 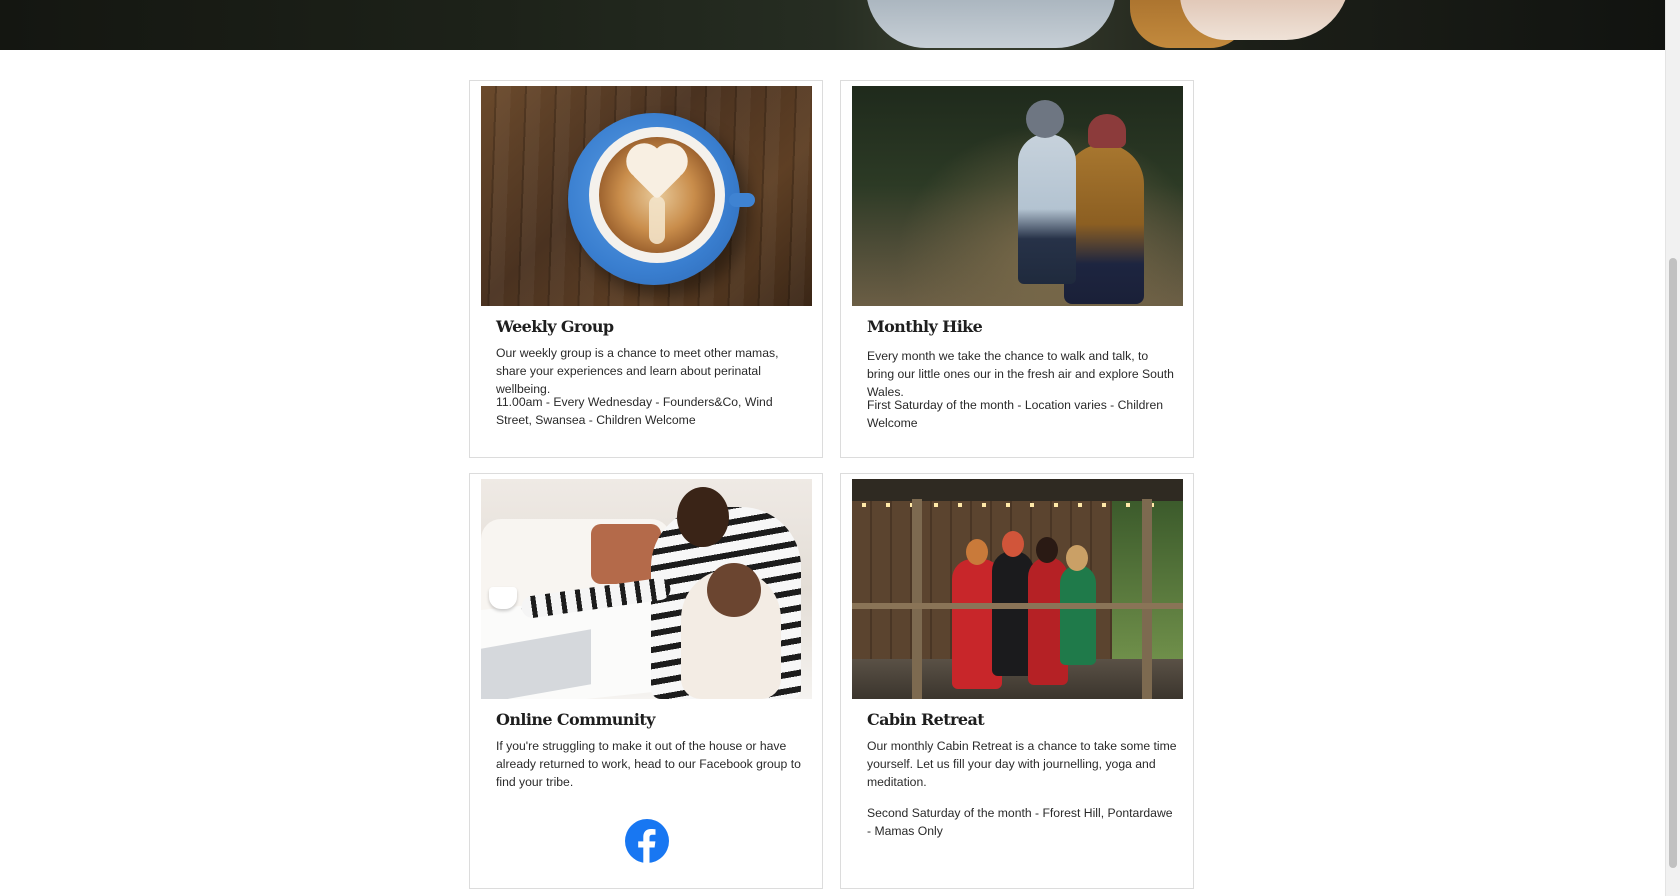 I want to click on card-title: Monthly Hike, so click(x=925, y=326).